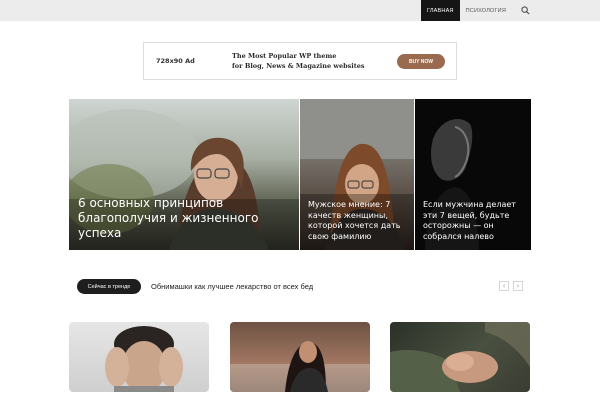 The image size is (600, 400). I want to click on search-button, so click(525, 10).